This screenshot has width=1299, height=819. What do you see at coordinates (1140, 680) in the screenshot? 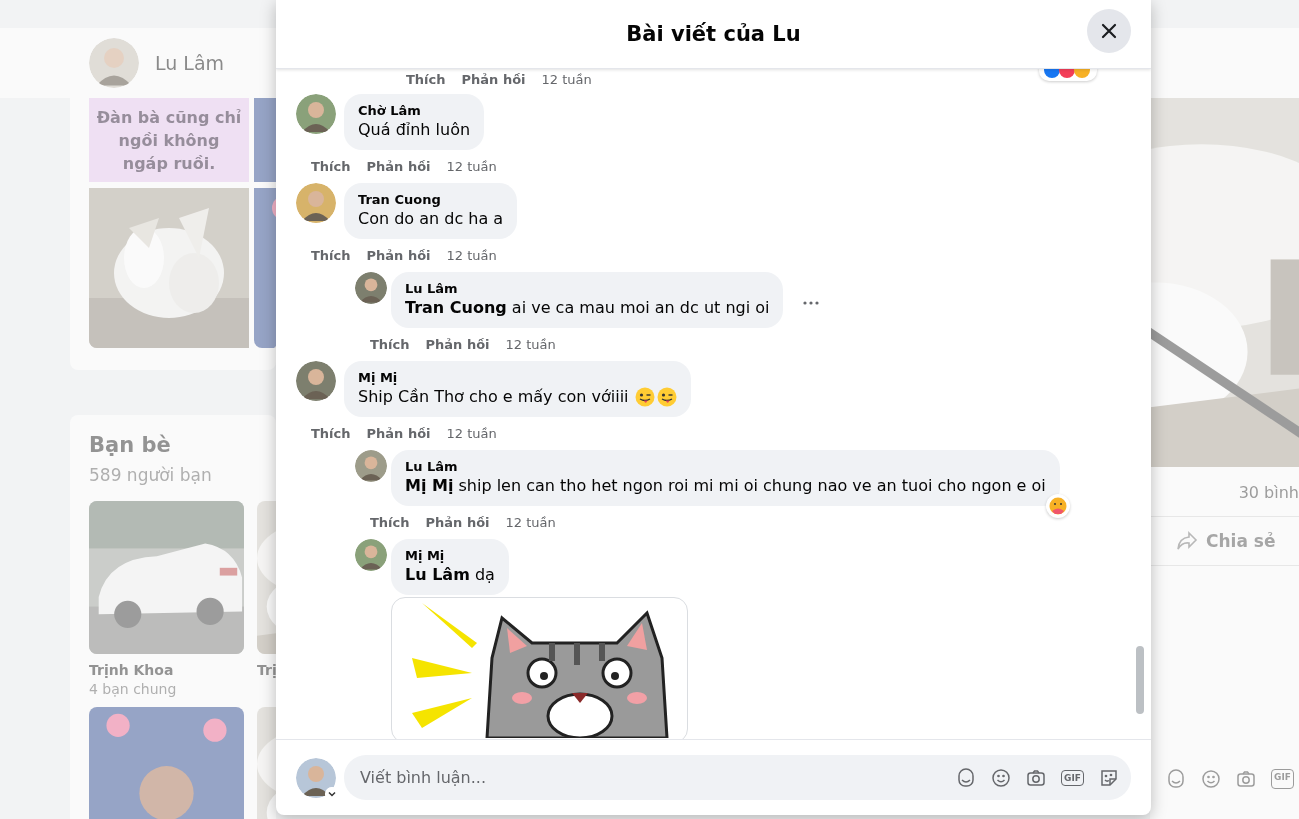
I see `scrollbar` at bounding box center [1140, 680].